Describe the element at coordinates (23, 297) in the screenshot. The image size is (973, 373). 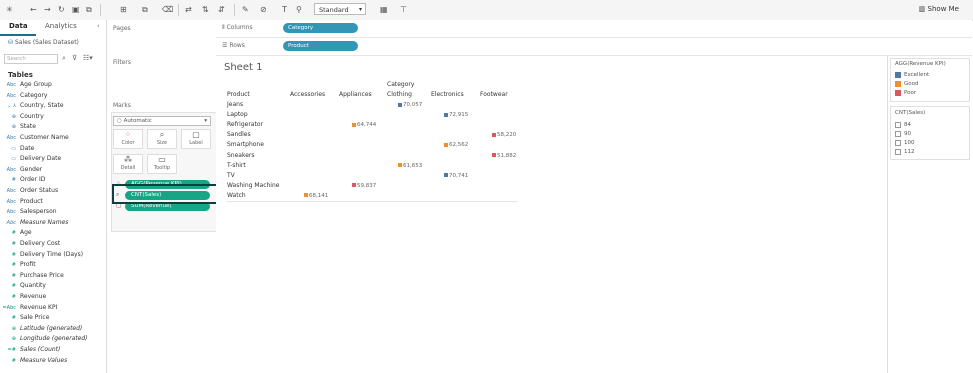
I see `field-item: # Revenue` at that location.